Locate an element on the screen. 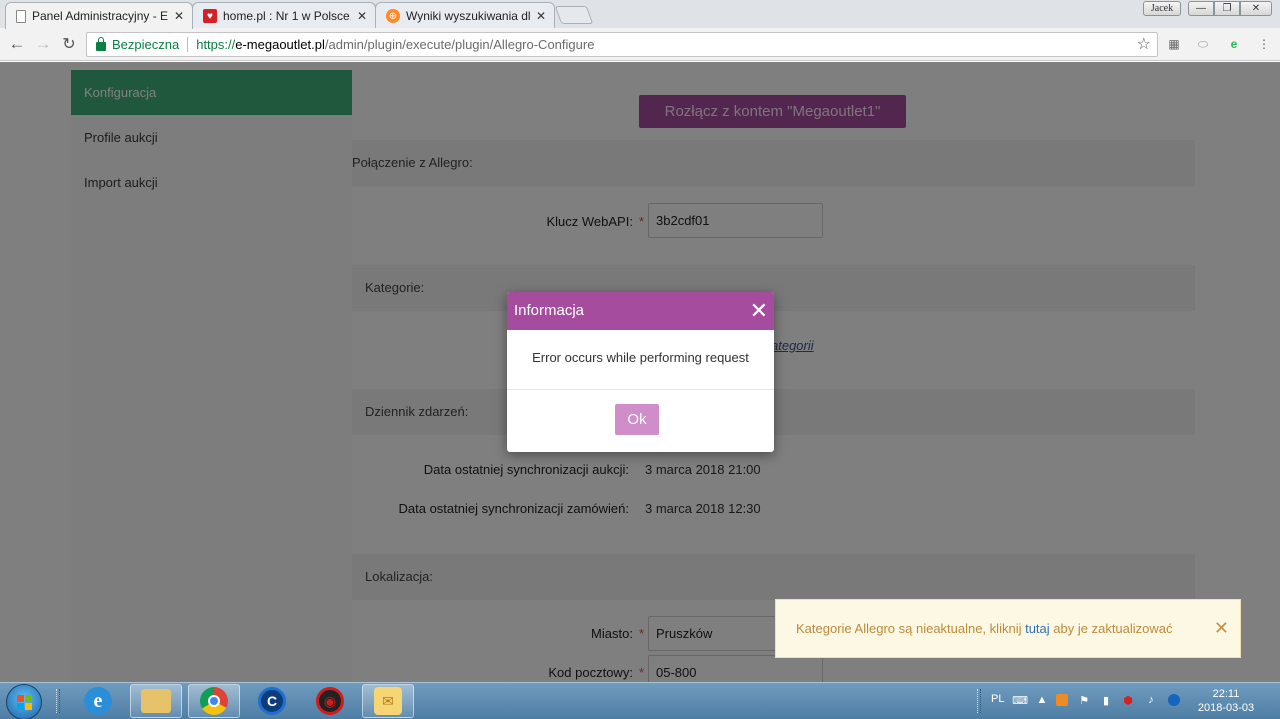 The image size is (1280, 719). tab-panel-administracyjny: Panel Administracyjny - E ✕ is located at coordinates (99, 15).